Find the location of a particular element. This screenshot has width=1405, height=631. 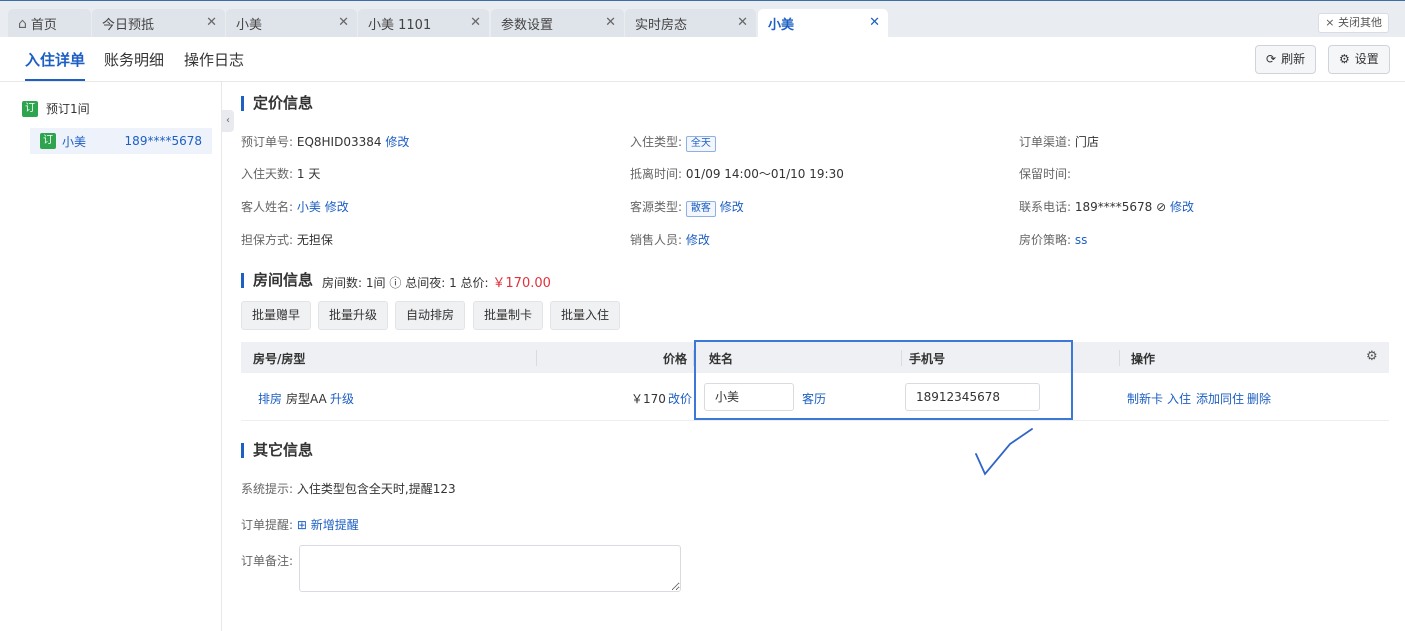

room-price: ￥170 is located at coordinates (648, 399).